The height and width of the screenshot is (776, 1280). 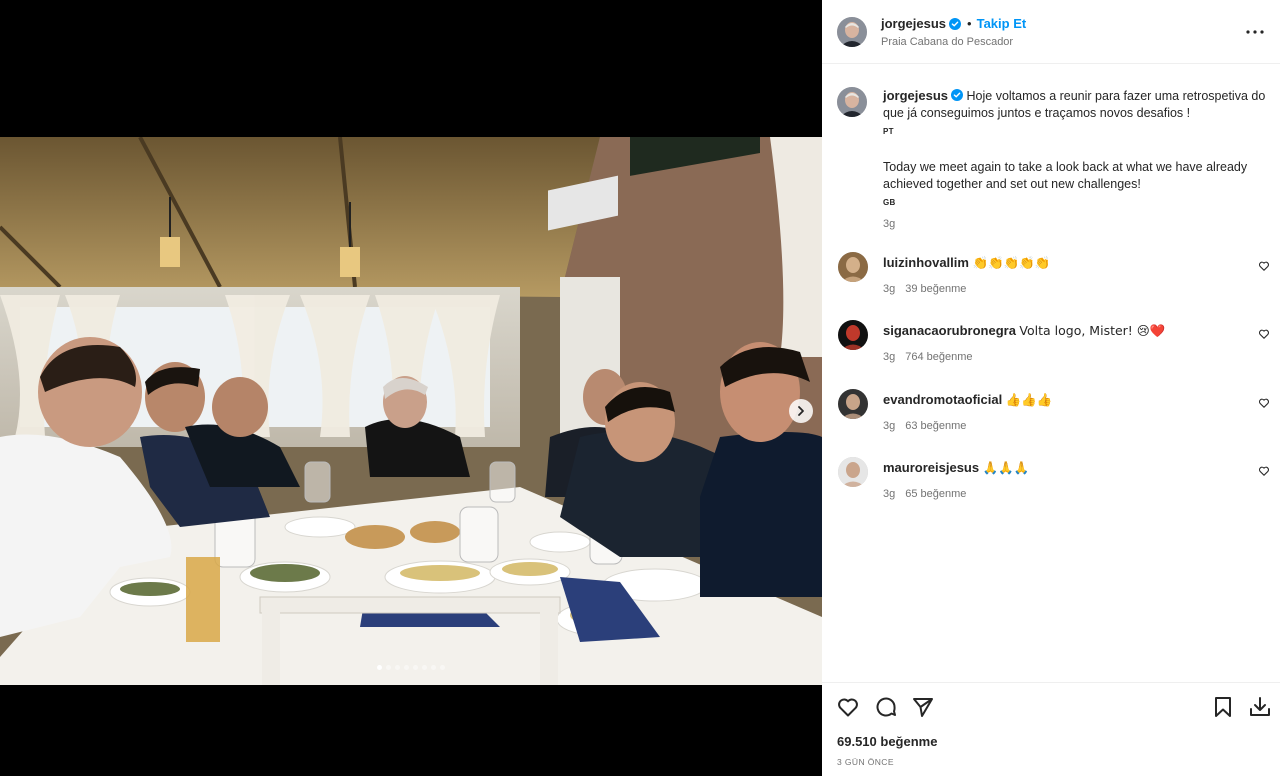 I want to click on header-user-line: jorgejesus • Takip Et, so click(x=953, y=23).